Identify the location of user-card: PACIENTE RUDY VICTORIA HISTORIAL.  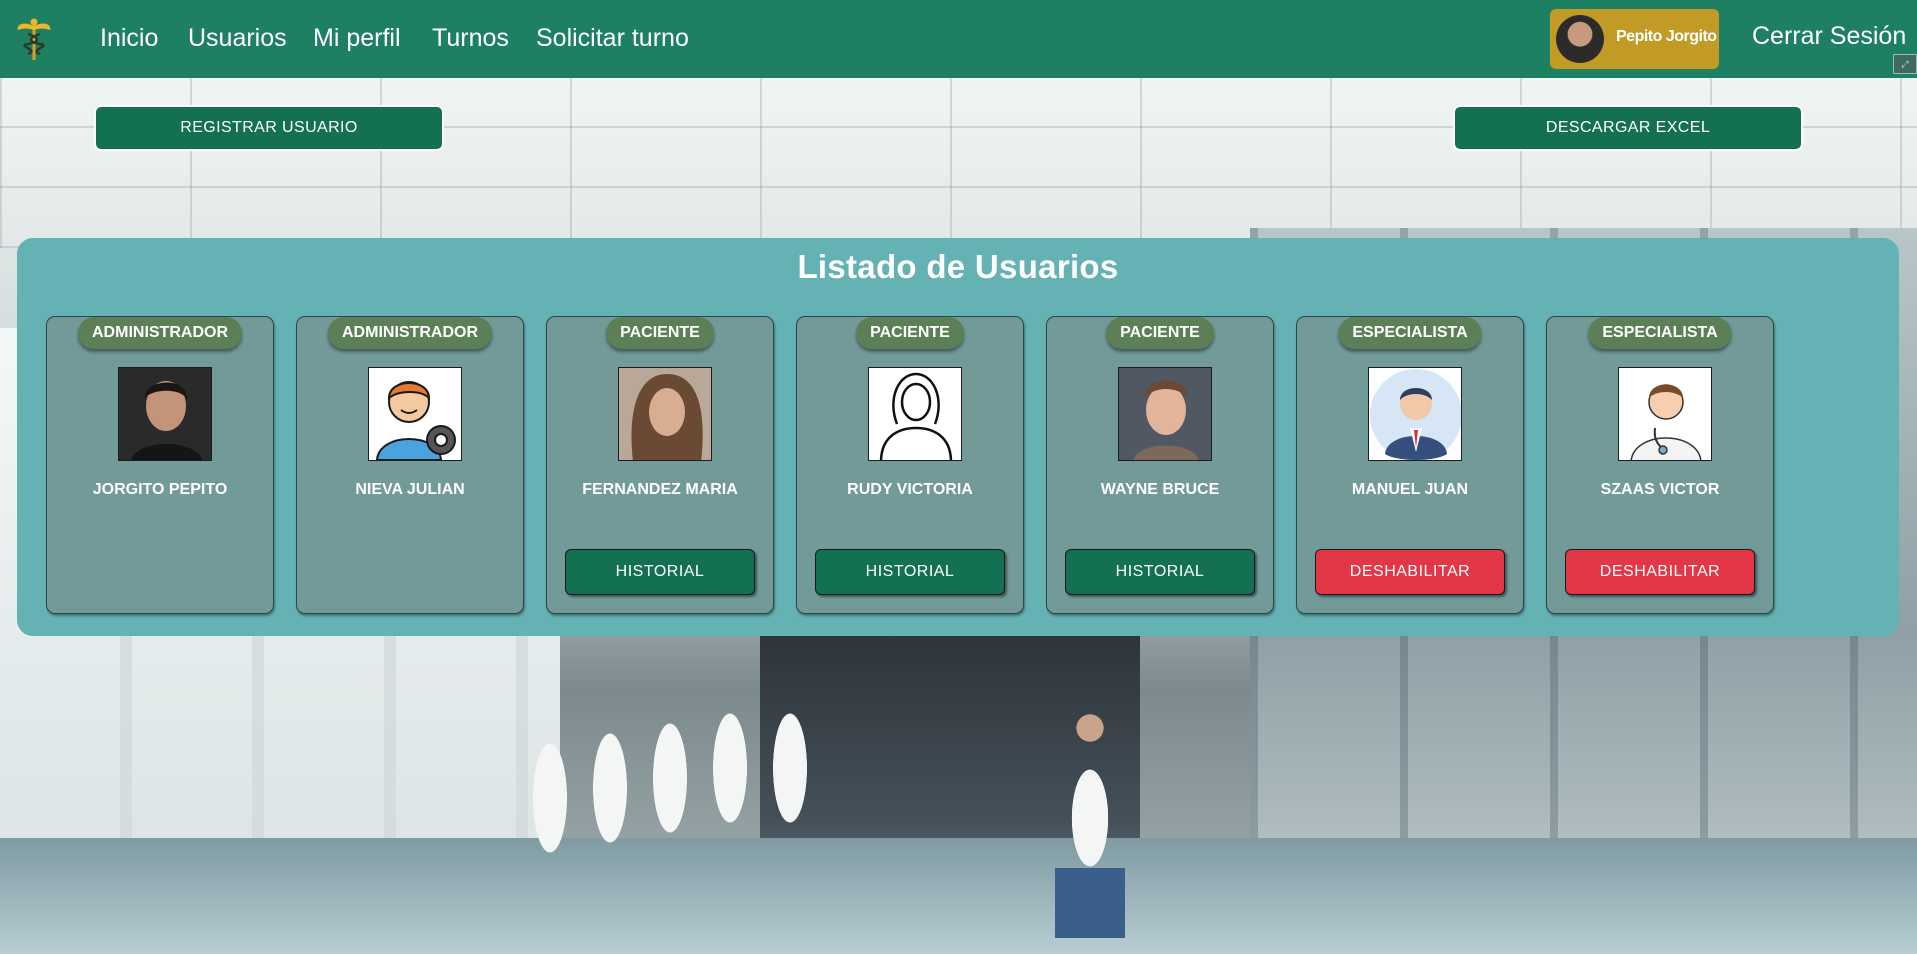
(910, 465).